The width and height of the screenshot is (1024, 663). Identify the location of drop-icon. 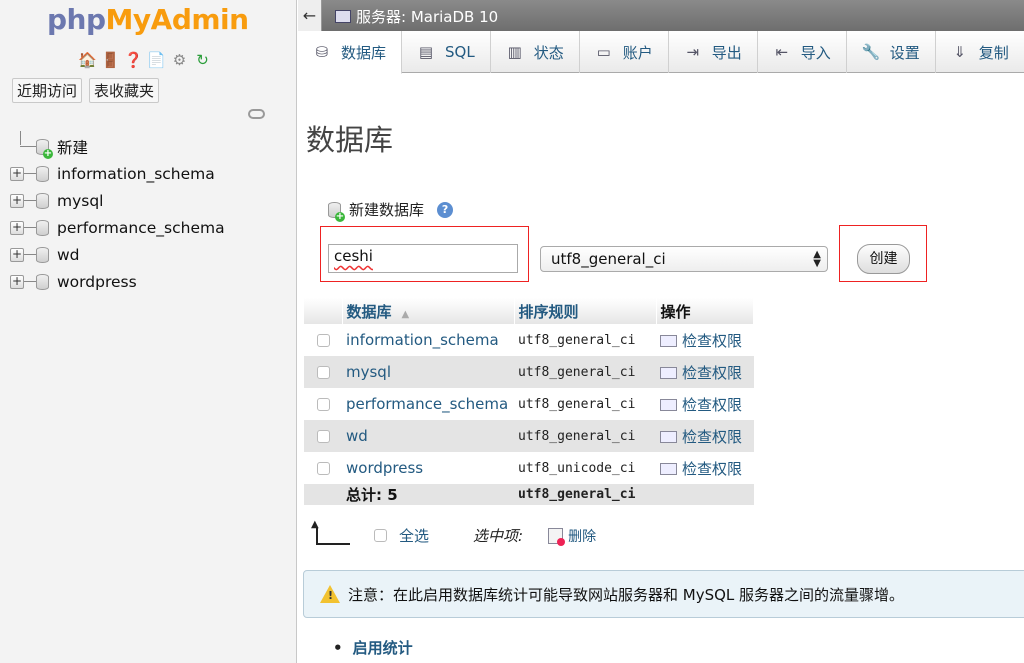
(557, 536).